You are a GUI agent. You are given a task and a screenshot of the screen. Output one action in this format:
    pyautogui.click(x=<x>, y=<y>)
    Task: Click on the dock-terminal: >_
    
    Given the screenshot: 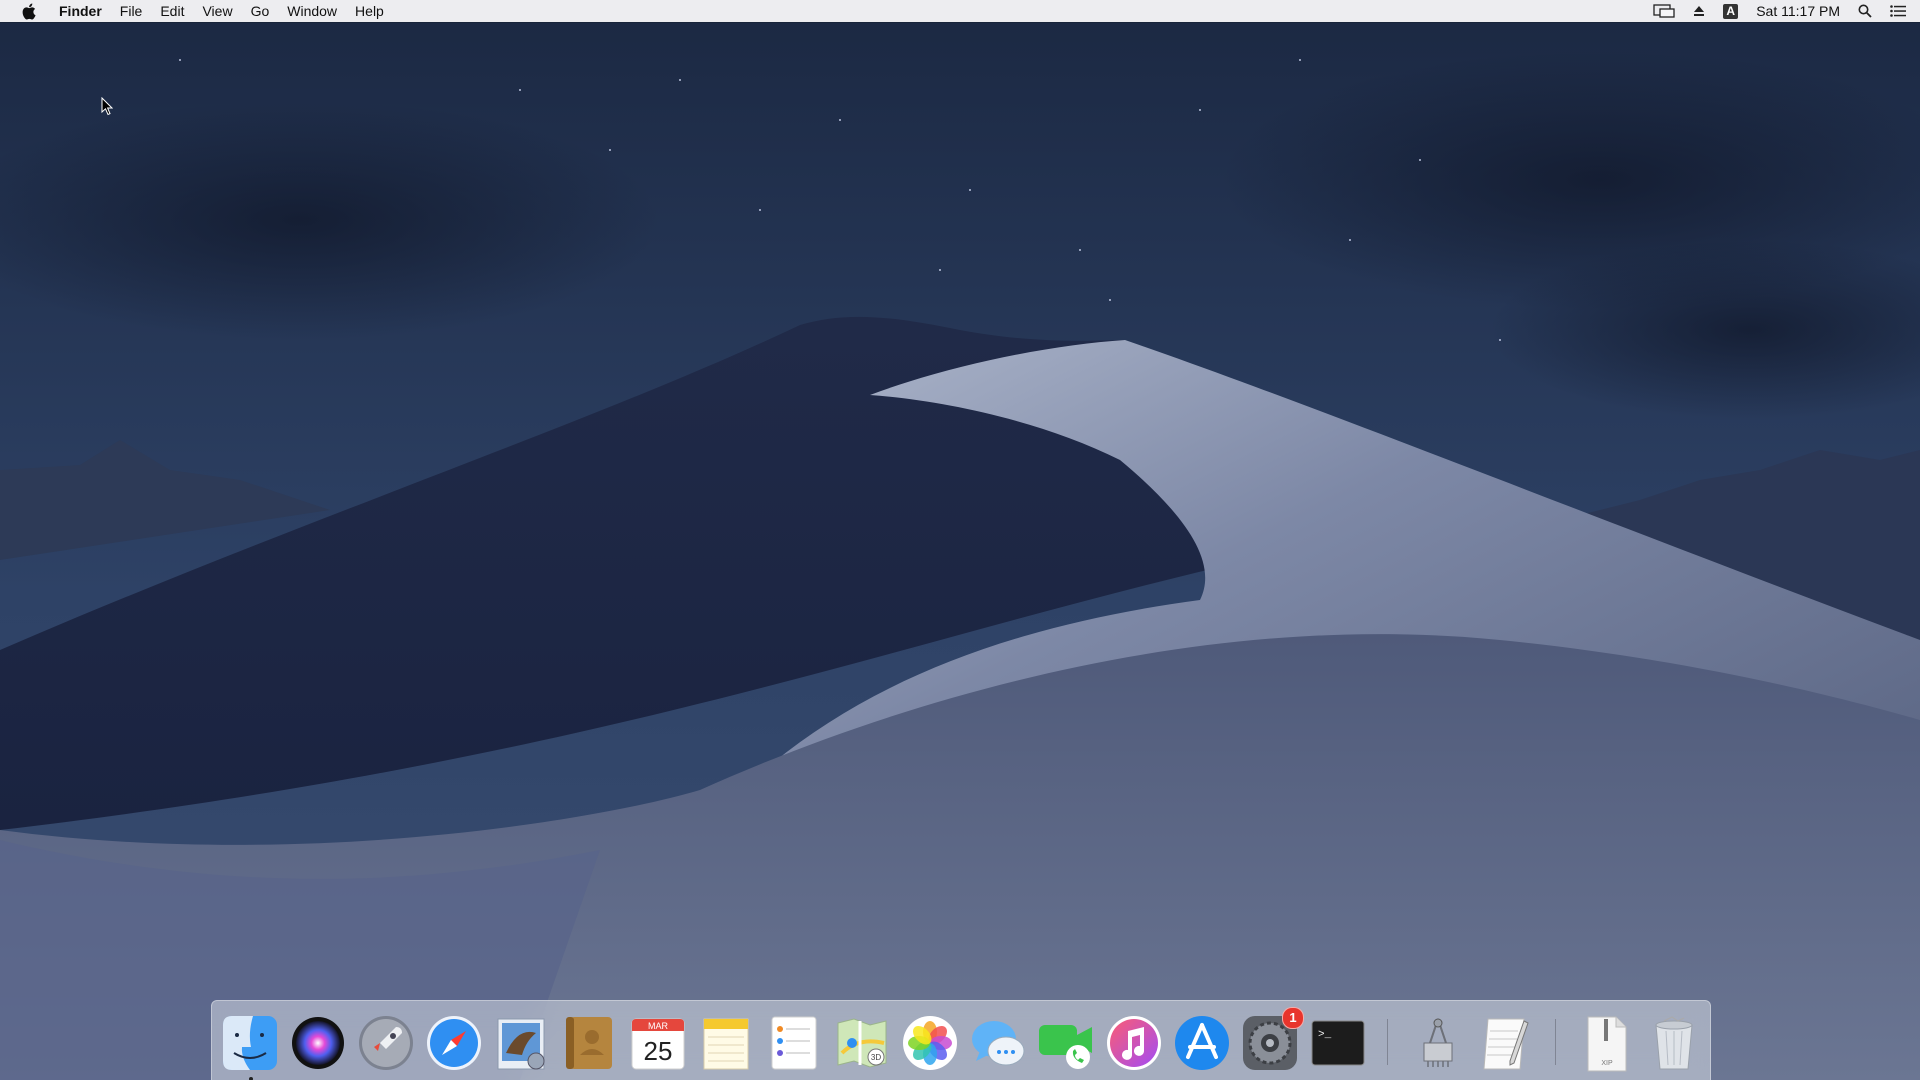 What is the action you would take?
    pyautogui.click(x=1338, y=1043)
    